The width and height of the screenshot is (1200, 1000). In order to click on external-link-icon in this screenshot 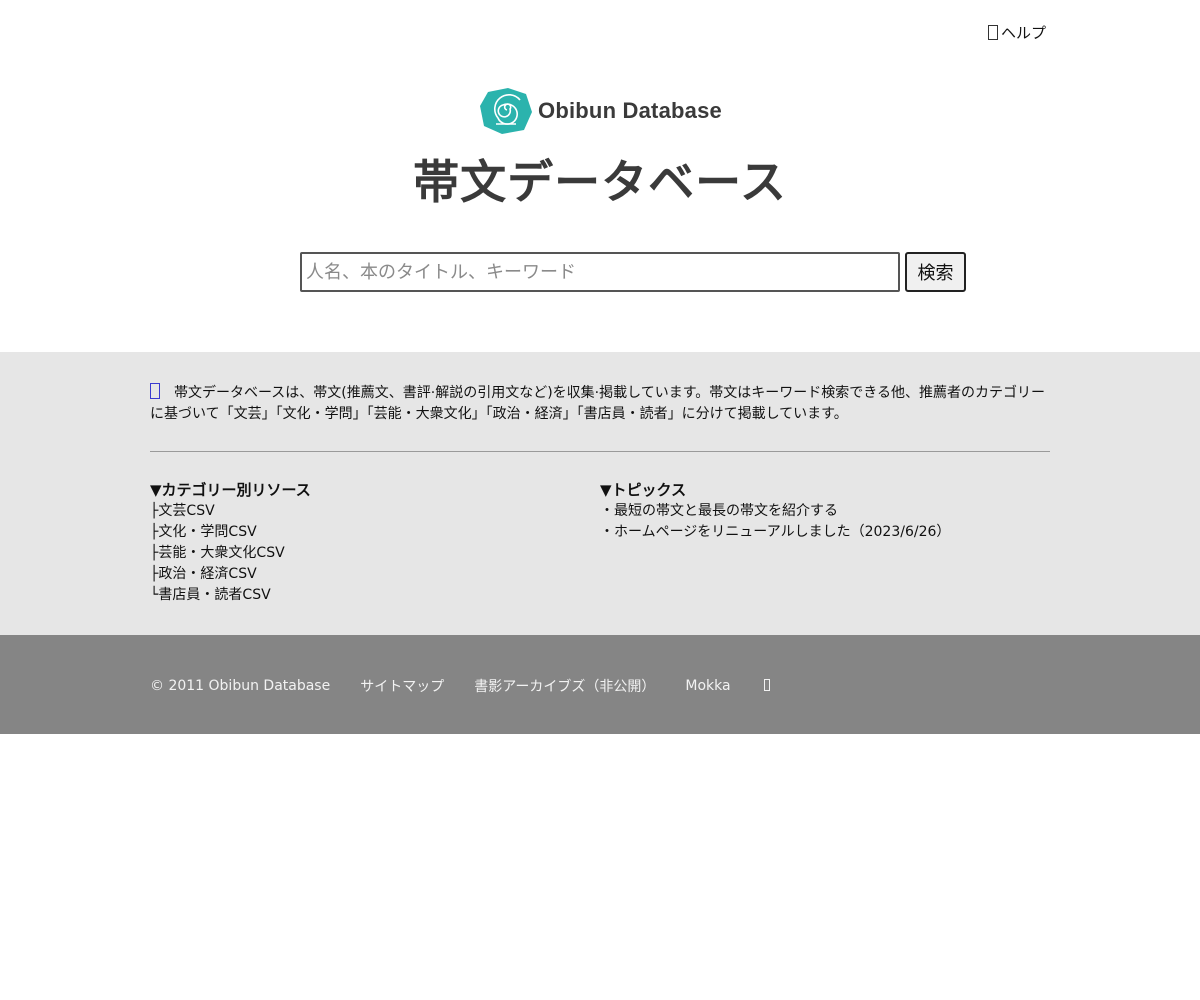, I will do `click(766, 685)`.